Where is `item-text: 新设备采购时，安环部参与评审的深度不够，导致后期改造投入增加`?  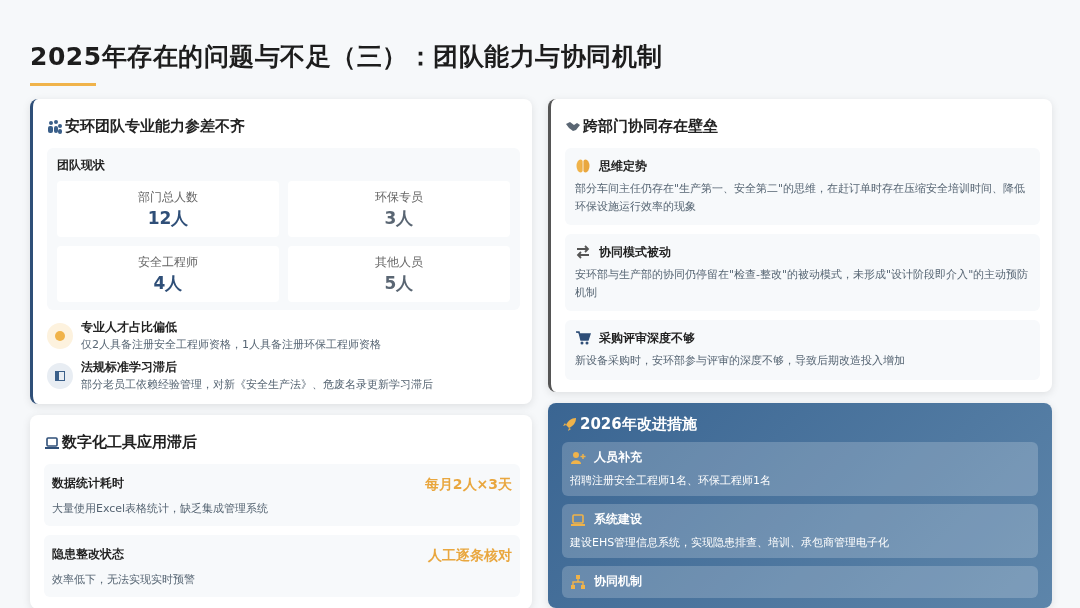
item-text: 新设备采购时，安环部参与评审的深度不够，导致后期改造投入增加 is located at coordinates (740, 361).